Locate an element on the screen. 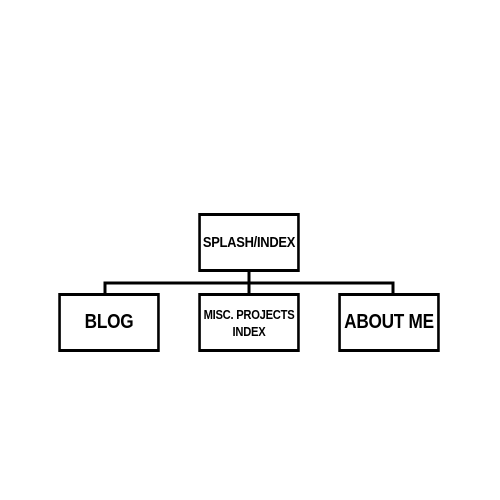  node-misc-projects-index-label: MISC. PROJECTS INDEX is located at coordinates (249, 322).